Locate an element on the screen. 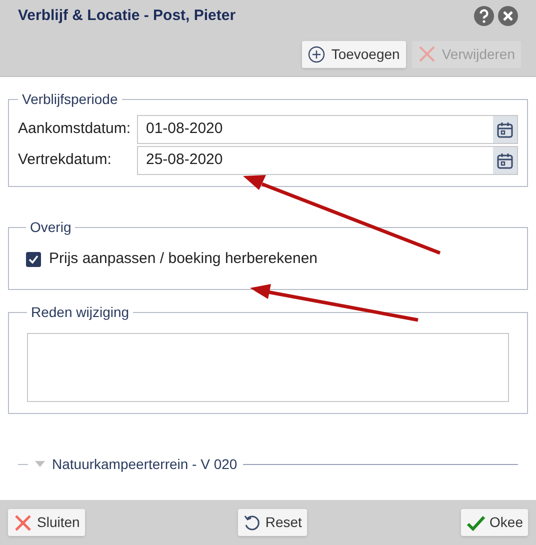 This screenshot has height=545, width=536. plus-icon is located at coordinates (317, 54).